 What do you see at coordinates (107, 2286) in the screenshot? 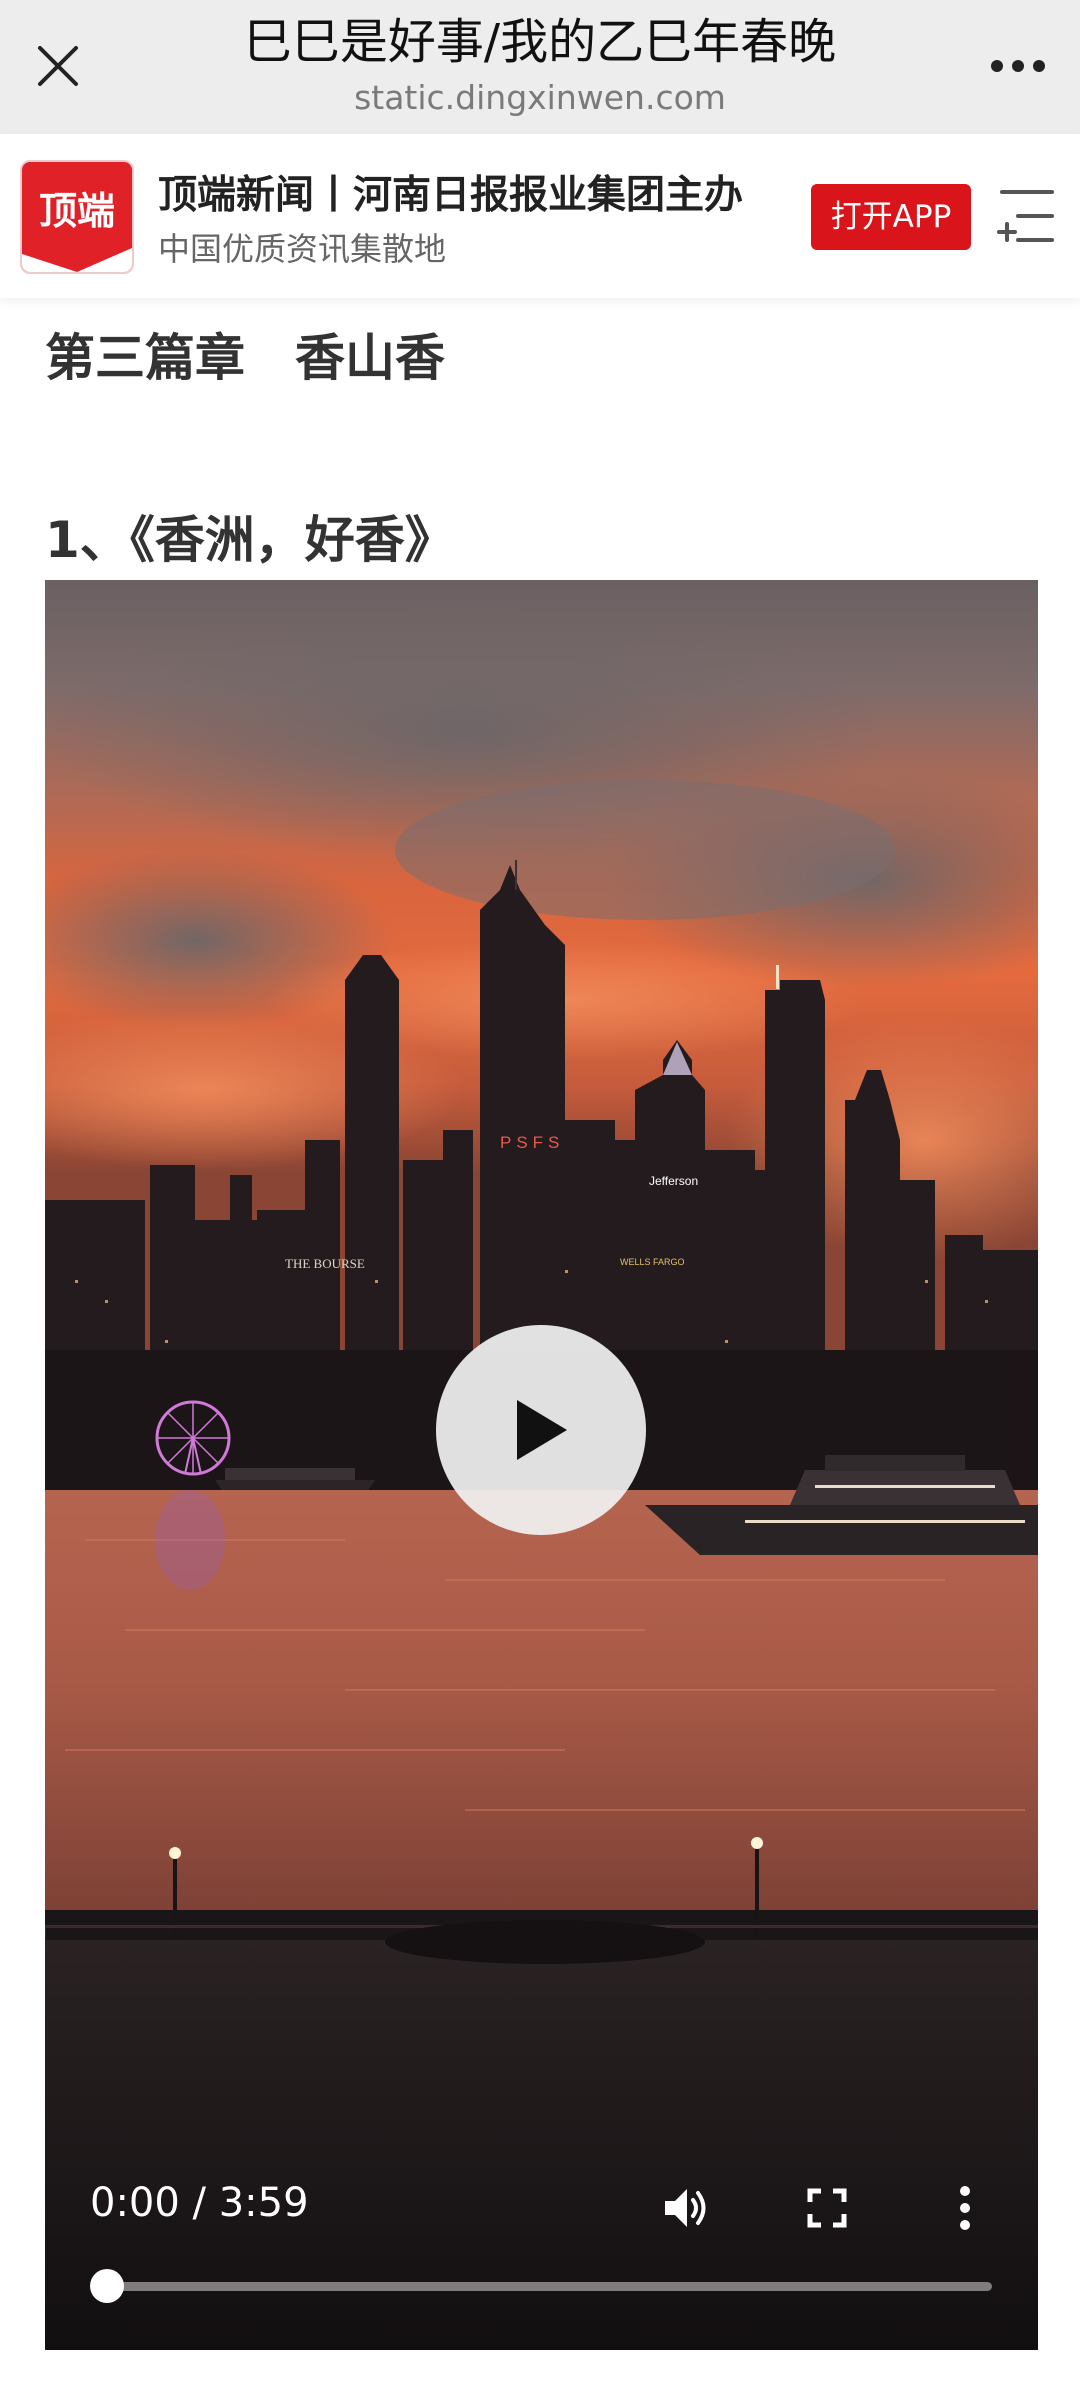
I see `progress-thumb` at bounding box center [107, 2286].